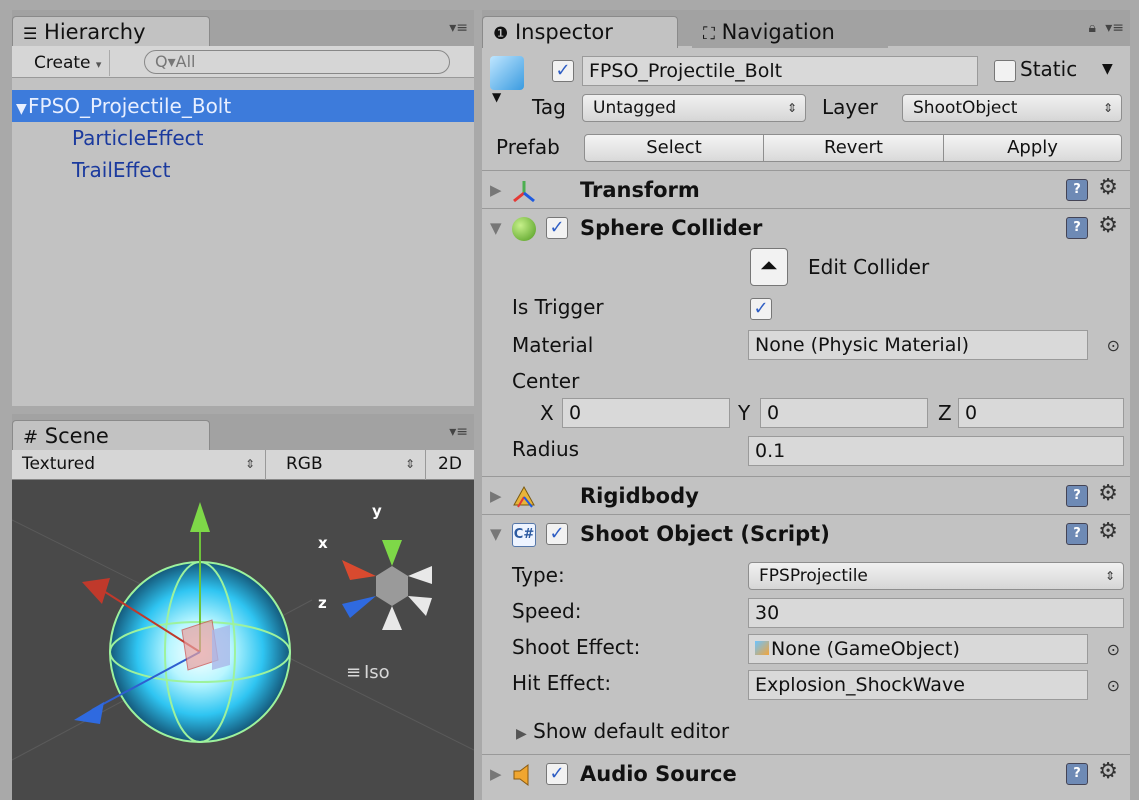 This screenshot has width=1139, height=800. Describe the element at coordinates (546, 381) in the screenshot. I see `center-label: Center` at that location.